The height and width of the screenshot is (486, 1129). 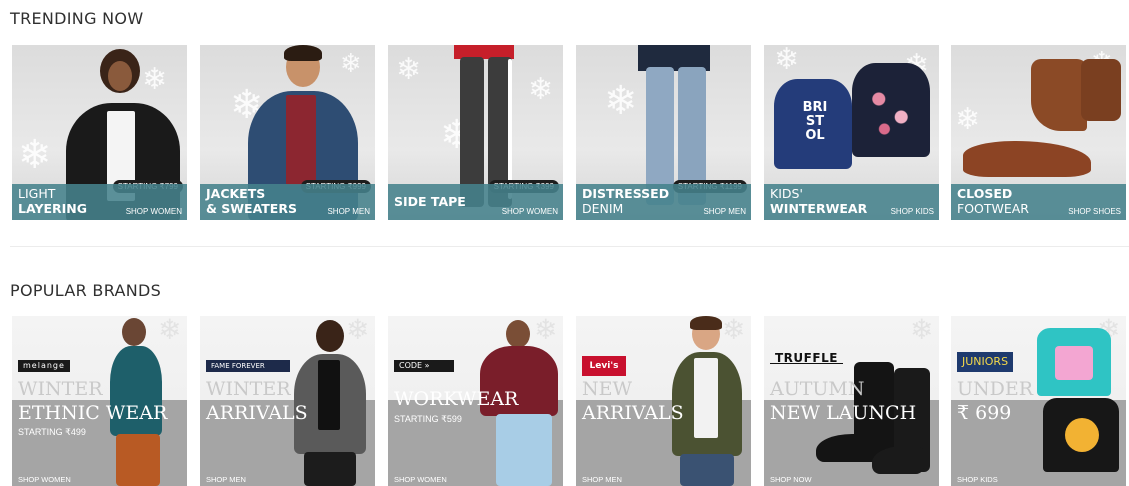 I want to click on tile-caption: JACKETS & SWEATERS SHOP MEN, so click(x=287, y=202).